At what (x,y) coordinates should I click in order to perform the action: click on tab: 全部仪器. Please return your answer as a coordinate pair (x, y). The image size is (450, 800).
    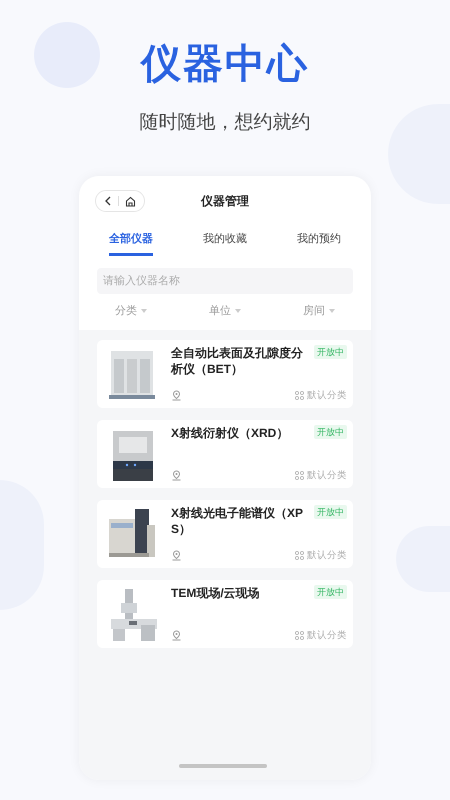
    Looking at the image, I should click on (131, 241).